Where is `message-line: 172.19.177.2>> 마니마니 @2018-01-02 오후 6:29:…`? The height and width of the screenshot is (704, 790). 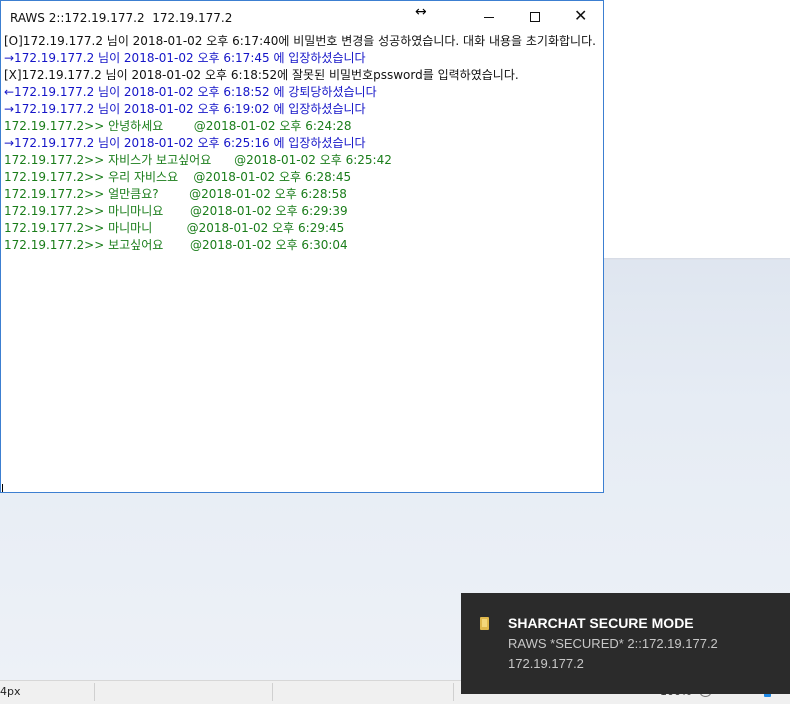
message-line: 172.19.177.2>> 마니마니 @2018-01-02 오후 6:29:… is located at coordinates (174, 228).